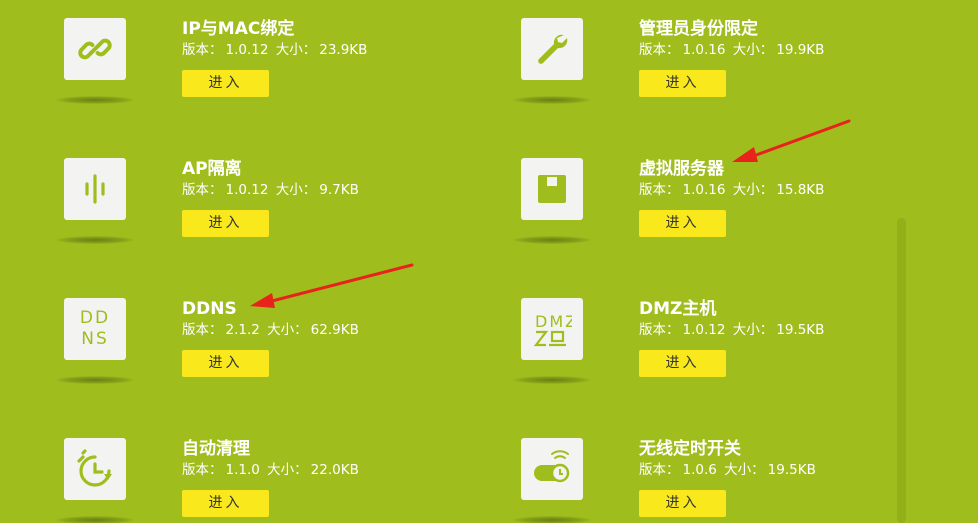  What do you see at coordinates (242, 470) in the screenshot?
I see `version-value: 1.1.0` at bounding box center [242, 470].